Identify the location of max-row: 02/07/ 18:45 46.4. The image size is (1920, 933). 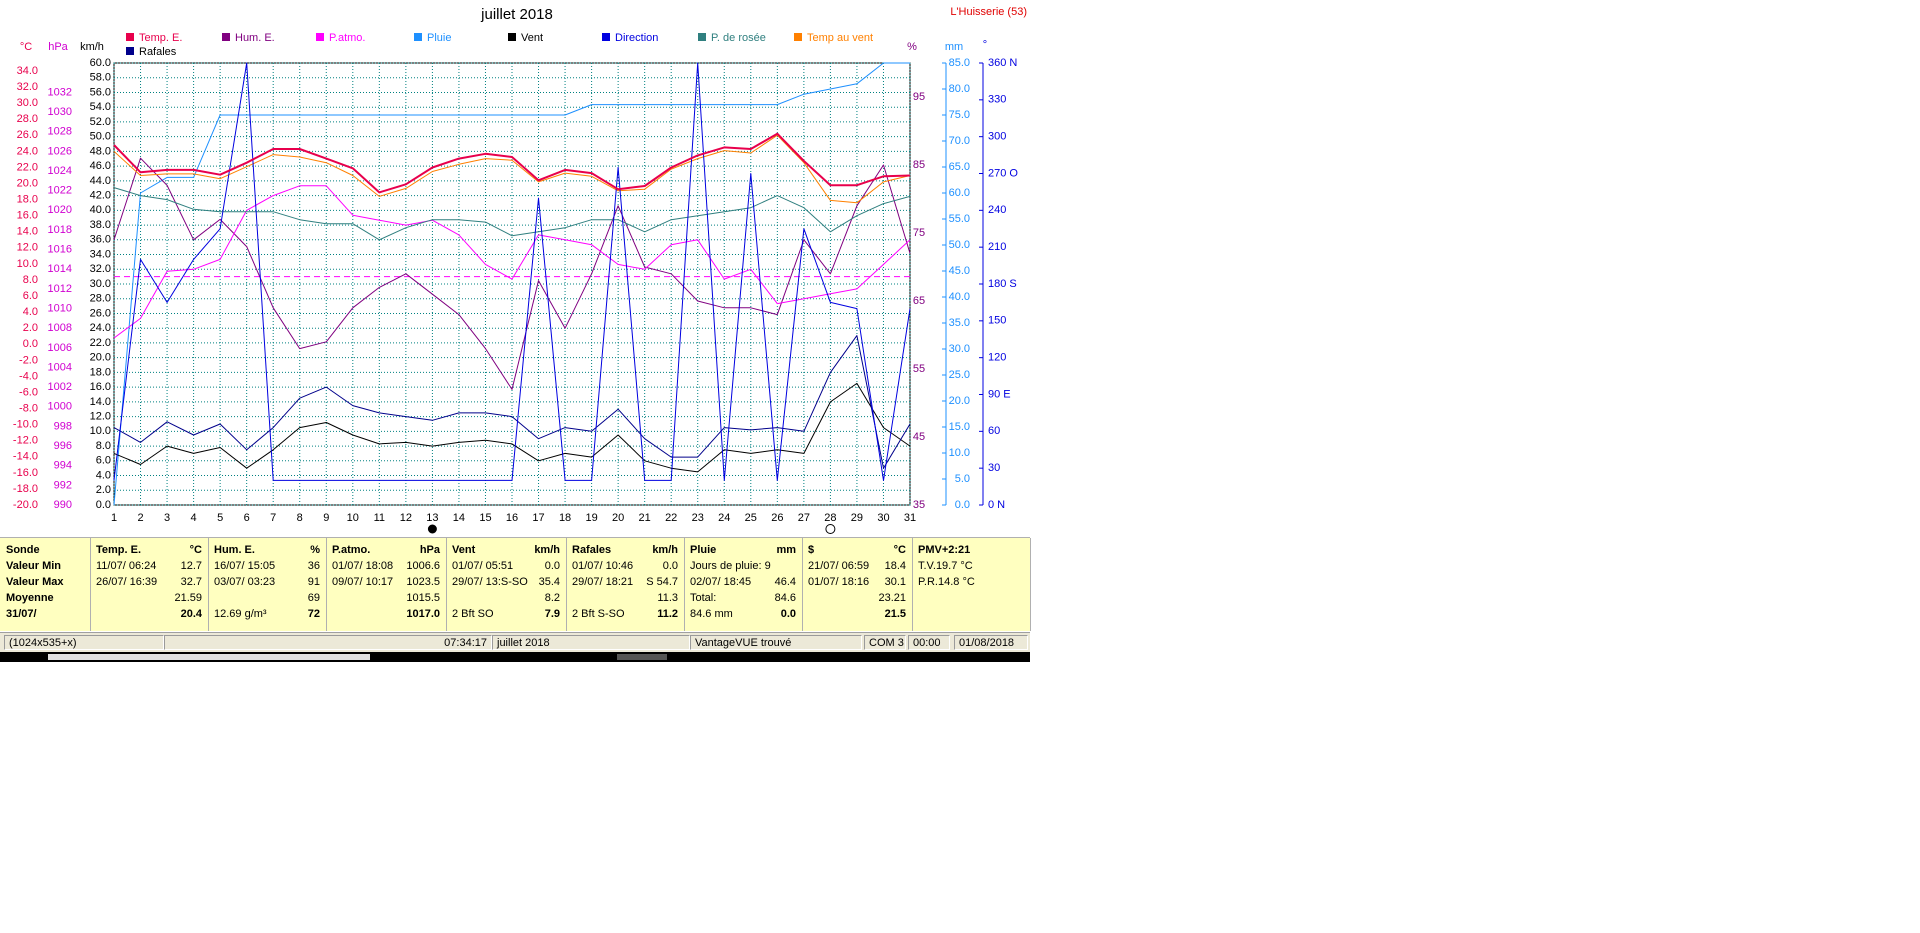
(743, 582).